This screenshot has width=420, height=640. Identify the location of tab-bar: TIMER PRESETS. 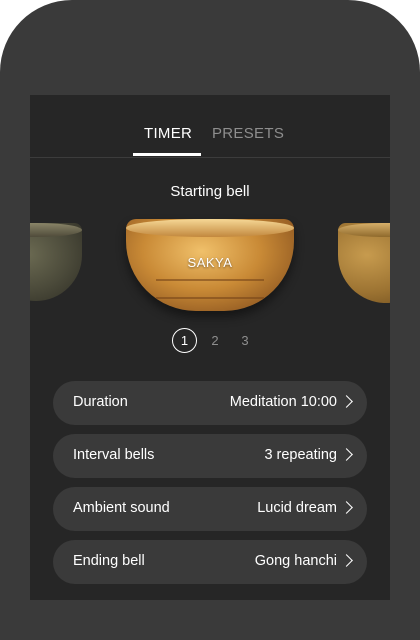
(210, 126).